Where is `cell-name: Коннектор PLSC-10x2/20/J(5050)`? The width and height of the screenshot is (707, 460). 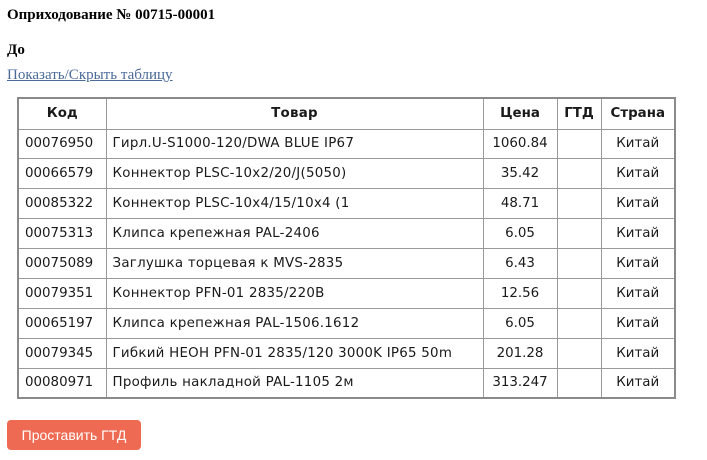 cell-name: Коннектор PLSC-10x2/20/J(5050) is located at coordinates (294, 174).